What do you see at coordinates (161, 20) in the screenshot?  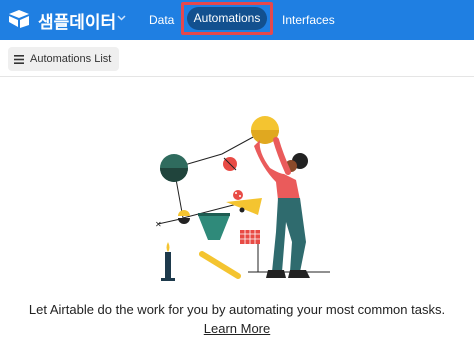 I see `tab-data: Data` at bounding box center [161, 20].